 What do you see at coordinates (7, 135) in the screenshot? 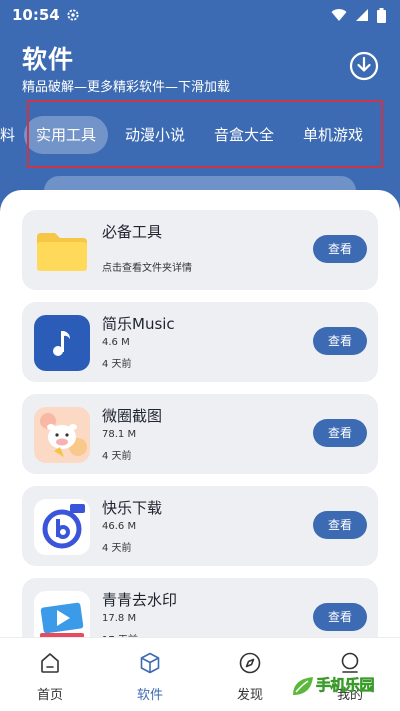
I see `tab-partial: 料` at bounding box center [7, 135].